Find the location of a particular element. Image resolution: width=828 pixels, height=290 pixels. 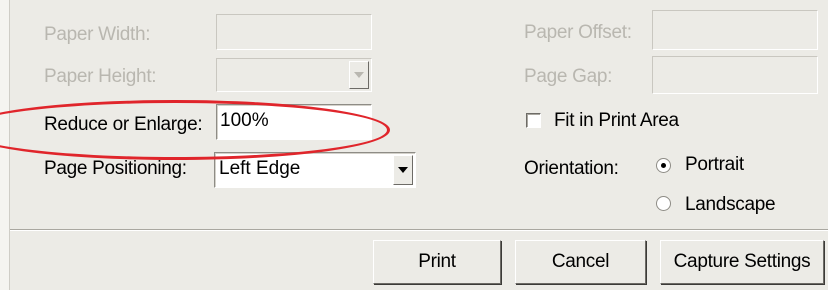

page-positioning-dropdown-button is located at coordinates (403, 170).